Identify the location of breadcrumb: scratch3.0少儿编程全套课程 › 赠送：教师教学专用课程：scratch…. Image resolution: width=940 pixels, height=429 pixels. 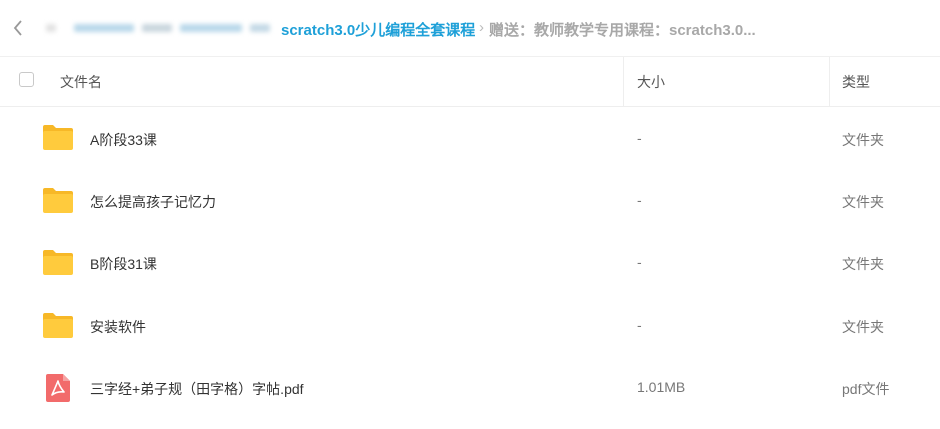
(470, 28).